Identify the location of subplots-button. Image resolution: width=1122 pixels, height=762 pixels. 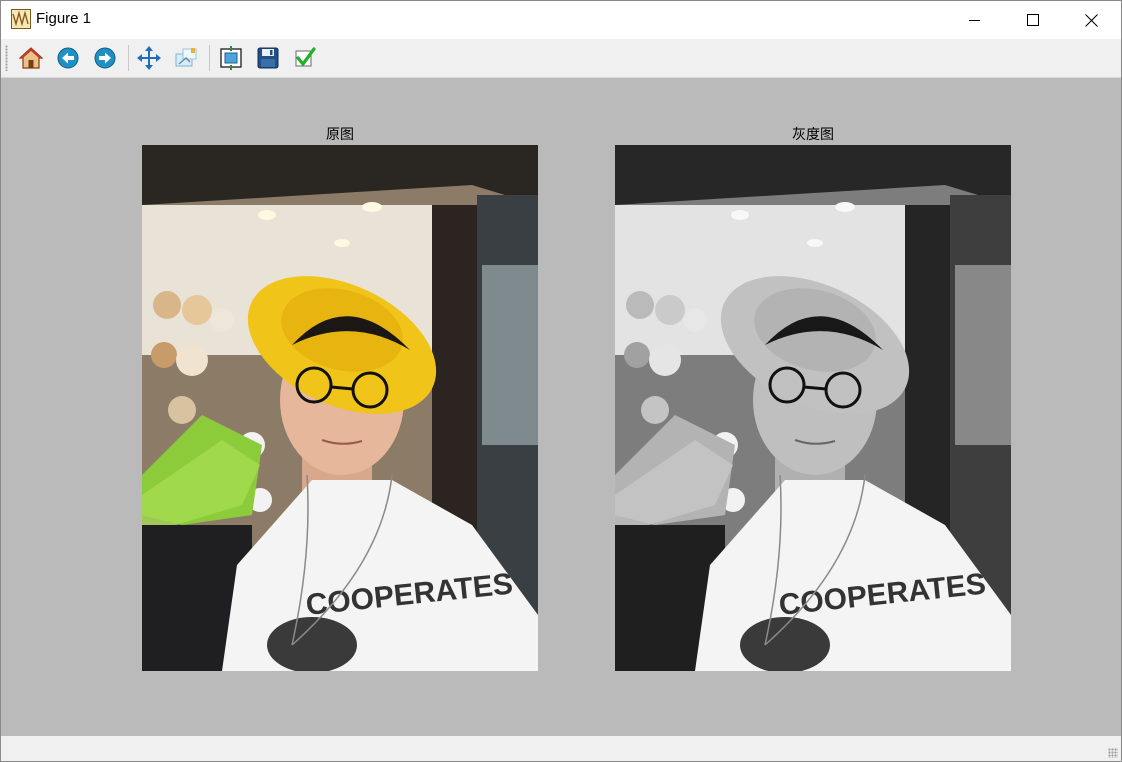
(231, 58).